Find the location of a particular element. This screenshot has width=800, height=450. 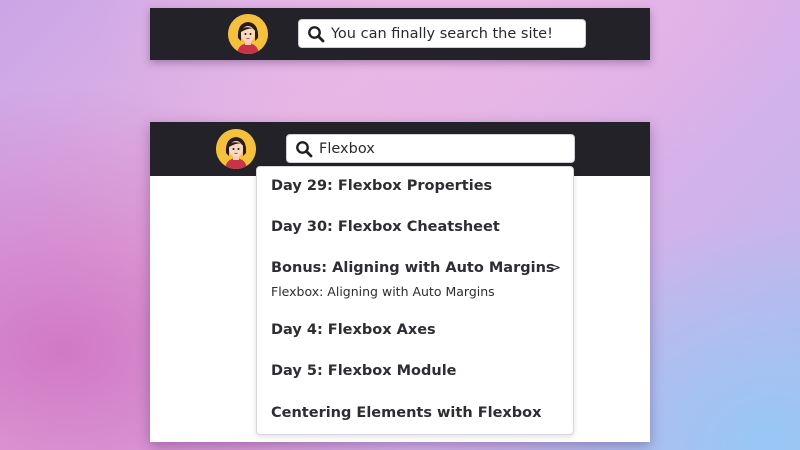

search-result-item: Centering Elements with Flexbox is located at coordinates (406, 413).